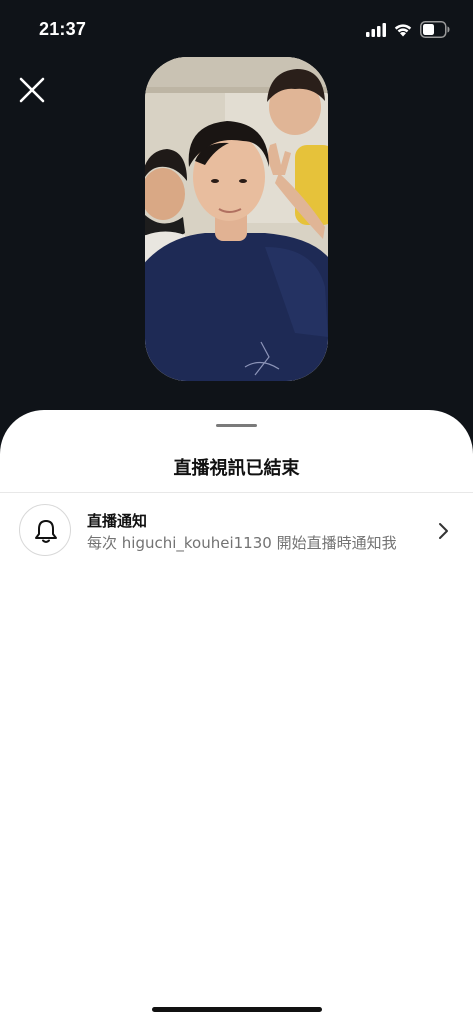 This screenshot has width=473, height=1024. What do you see at coordinates (435, 29) in the screenshot?
I see `battery-icon` at bounding box center [435, 29].